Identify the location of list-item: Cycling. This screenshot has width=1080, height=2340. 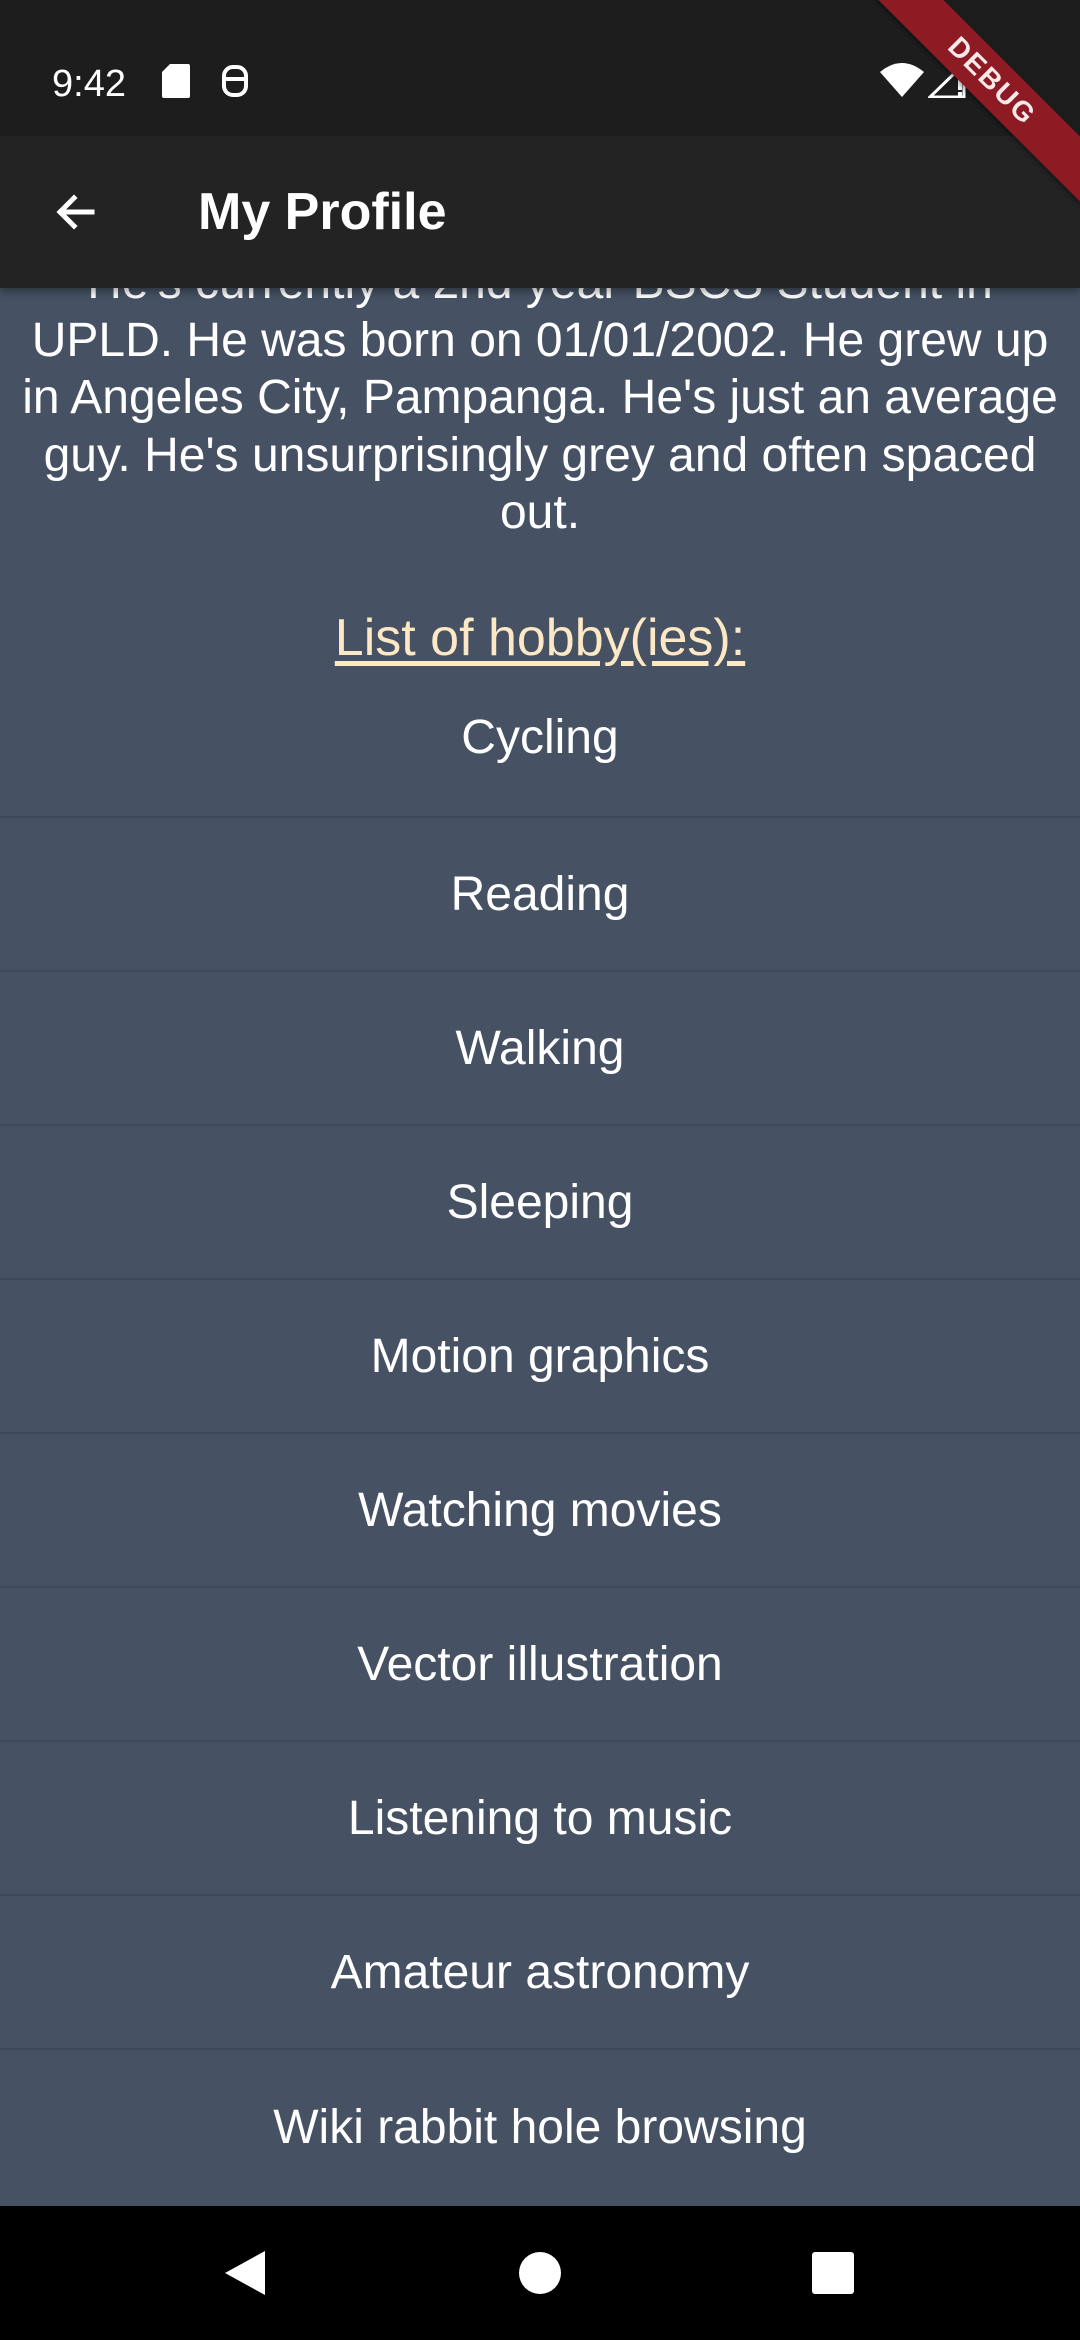
(540, 738).